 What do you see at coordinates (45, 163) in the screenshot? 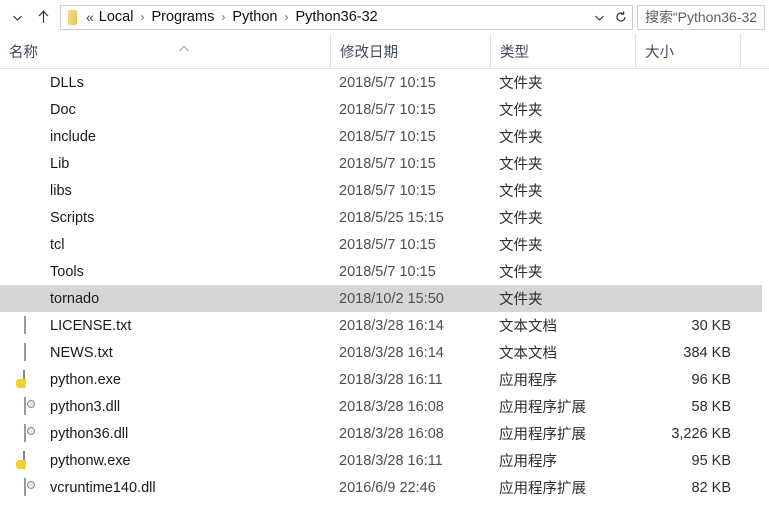
I see `file-name-cell: Lib` at bounding box center [45, 163].